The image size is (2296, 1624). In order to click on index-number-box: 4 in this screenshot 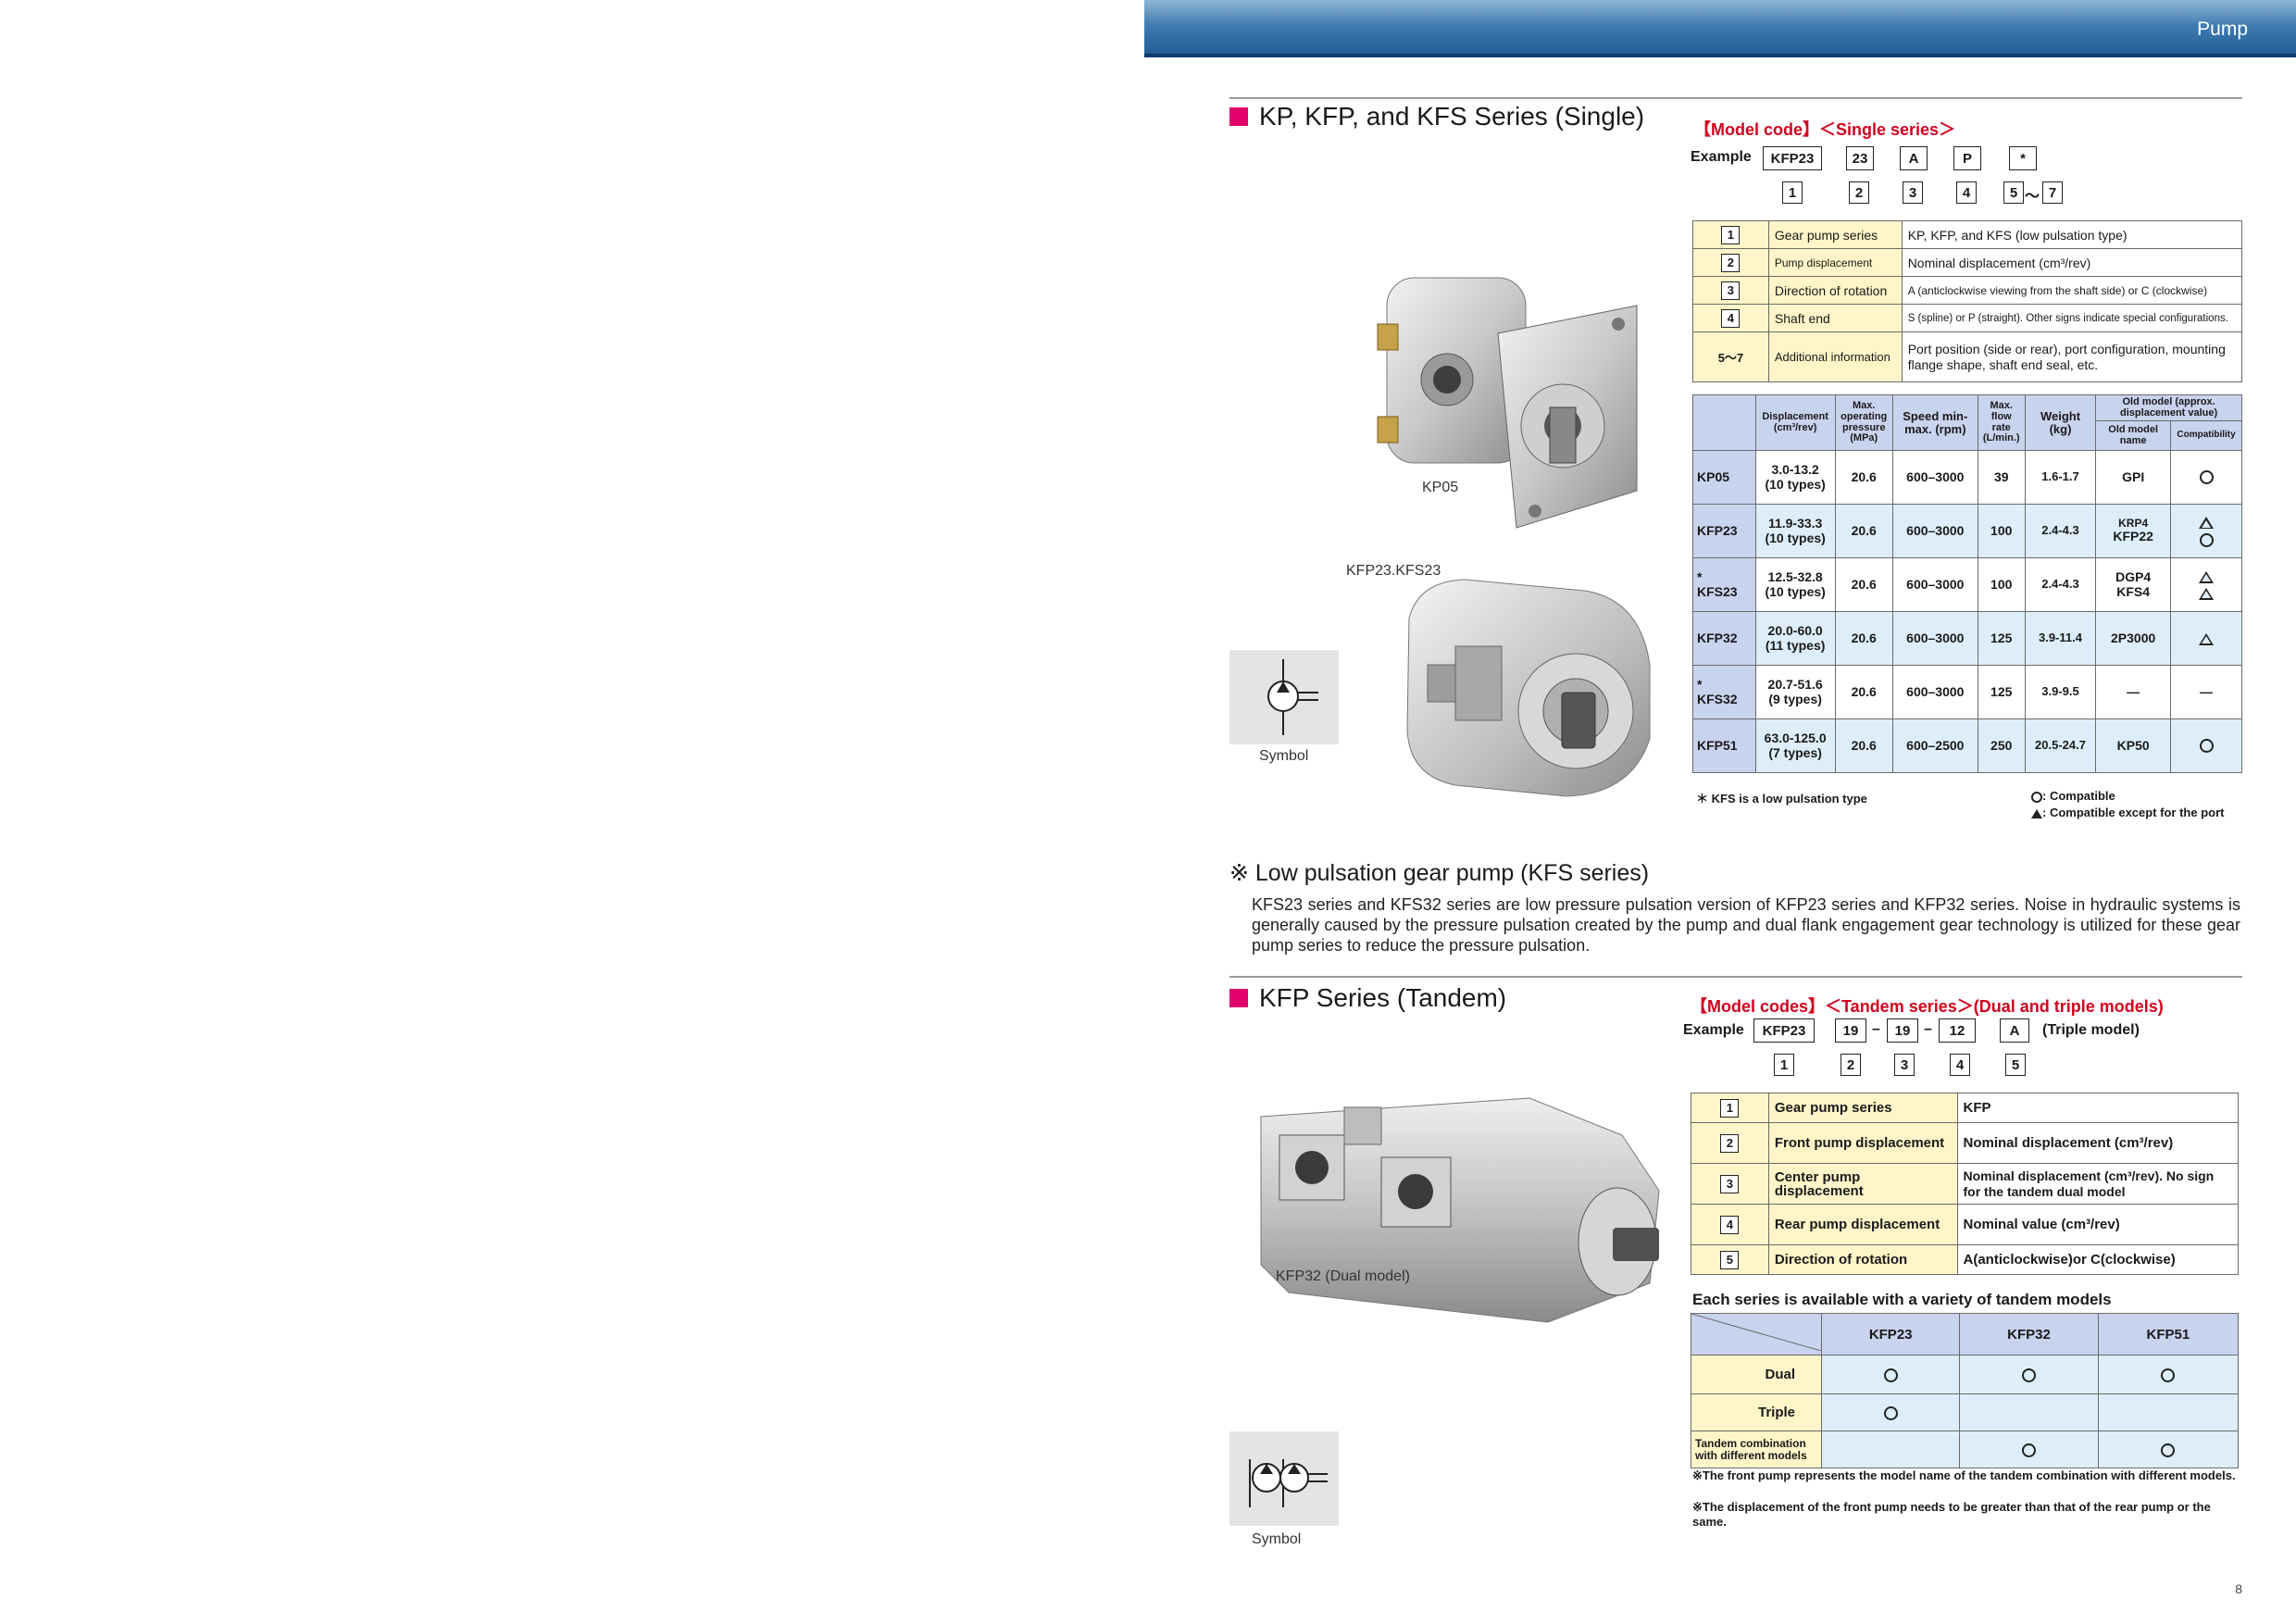, I will do `click(1967, 192)`.